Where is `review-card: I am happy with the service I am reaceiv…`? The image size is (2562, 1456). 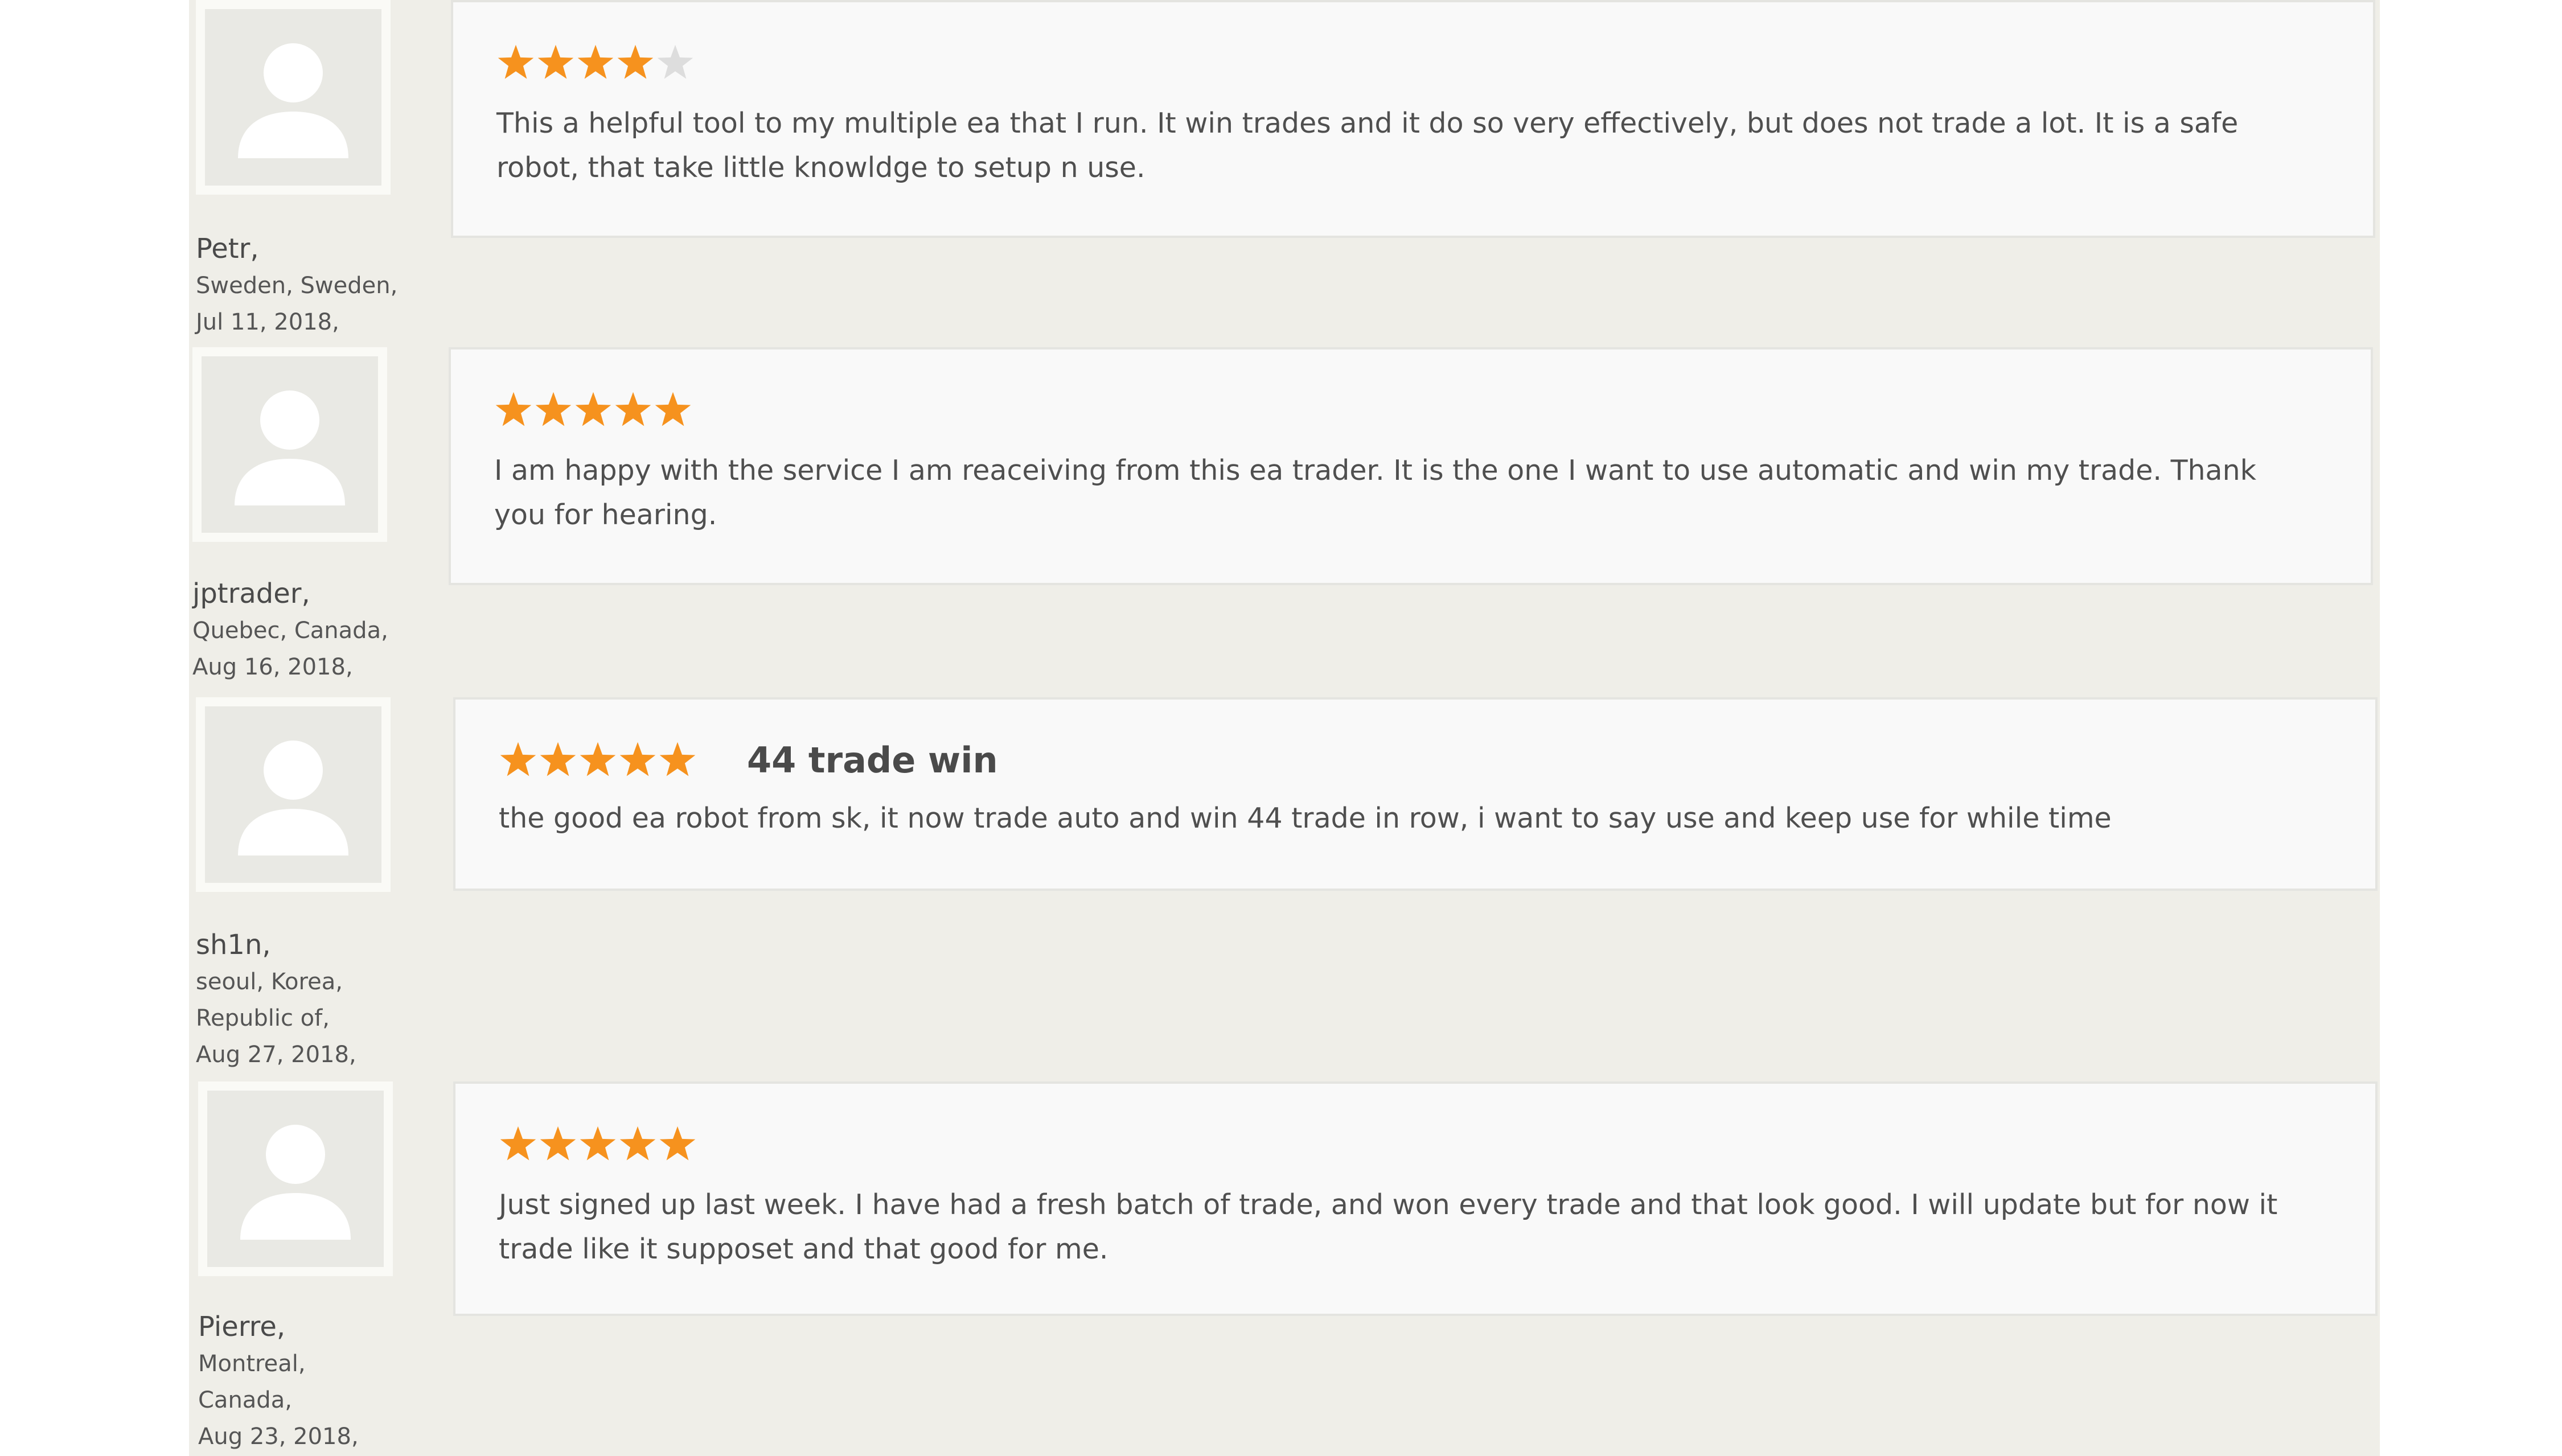 review-card: I am happy with the service I am reaceiv… is located at coordinates (1411, 466).